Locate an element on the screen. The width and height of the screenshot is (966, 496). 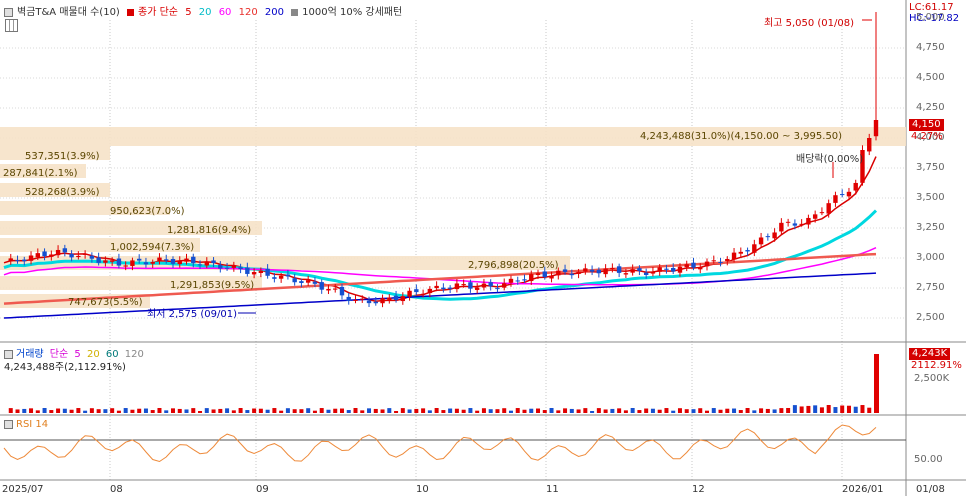
profile-label: 1,291,853(9.5%) is located at coordinates (212, 285).